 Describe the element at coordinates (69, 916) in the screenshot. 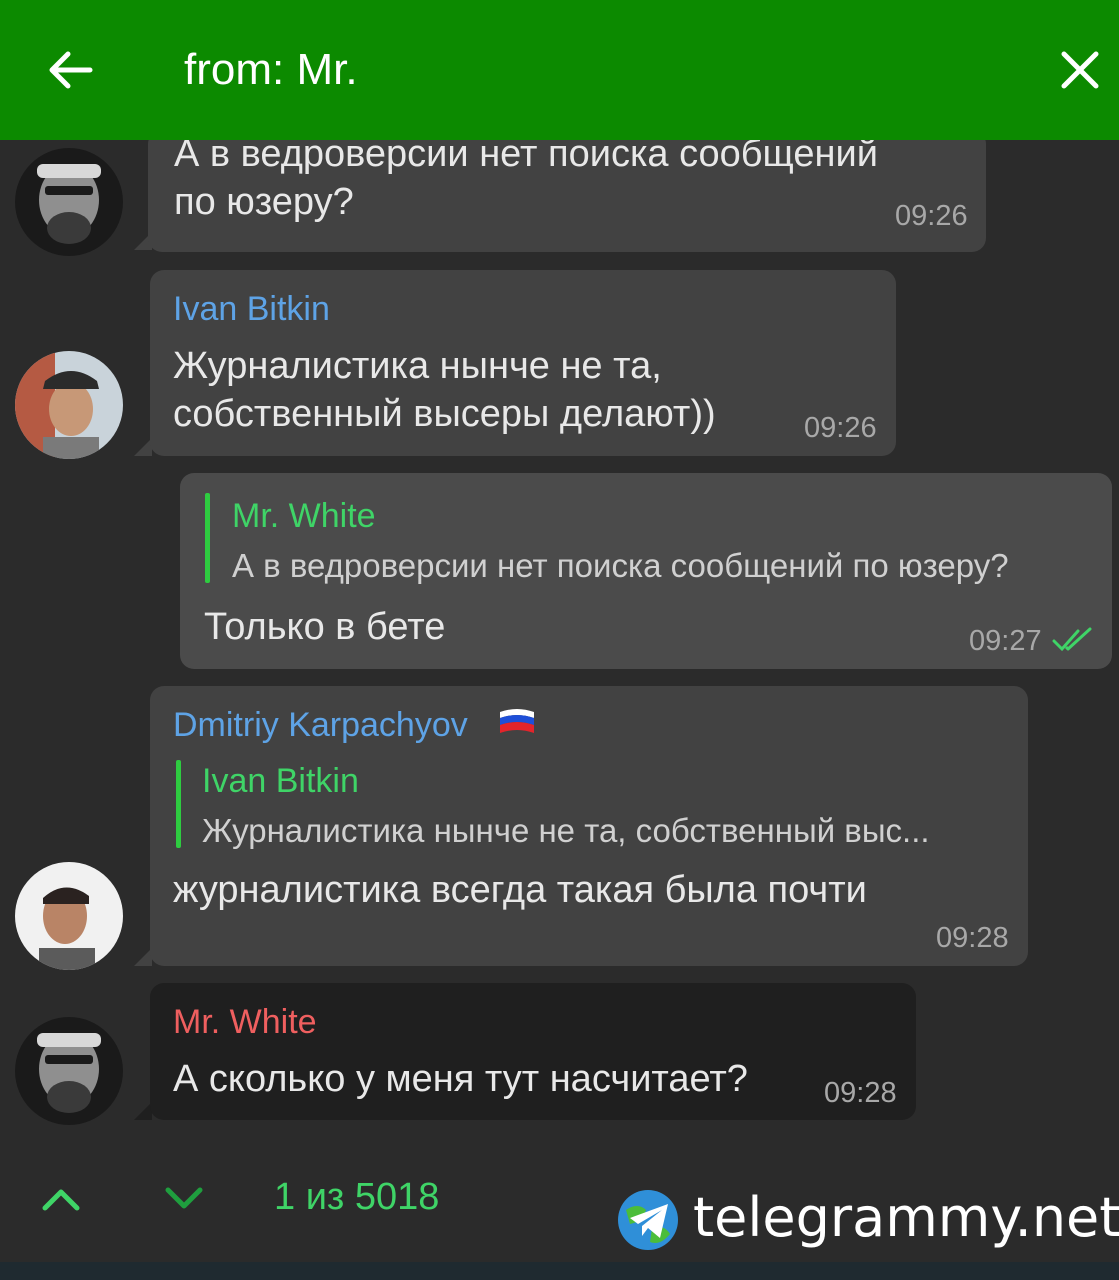

I see `avatar-dmitriy-karpachyov` at that location.